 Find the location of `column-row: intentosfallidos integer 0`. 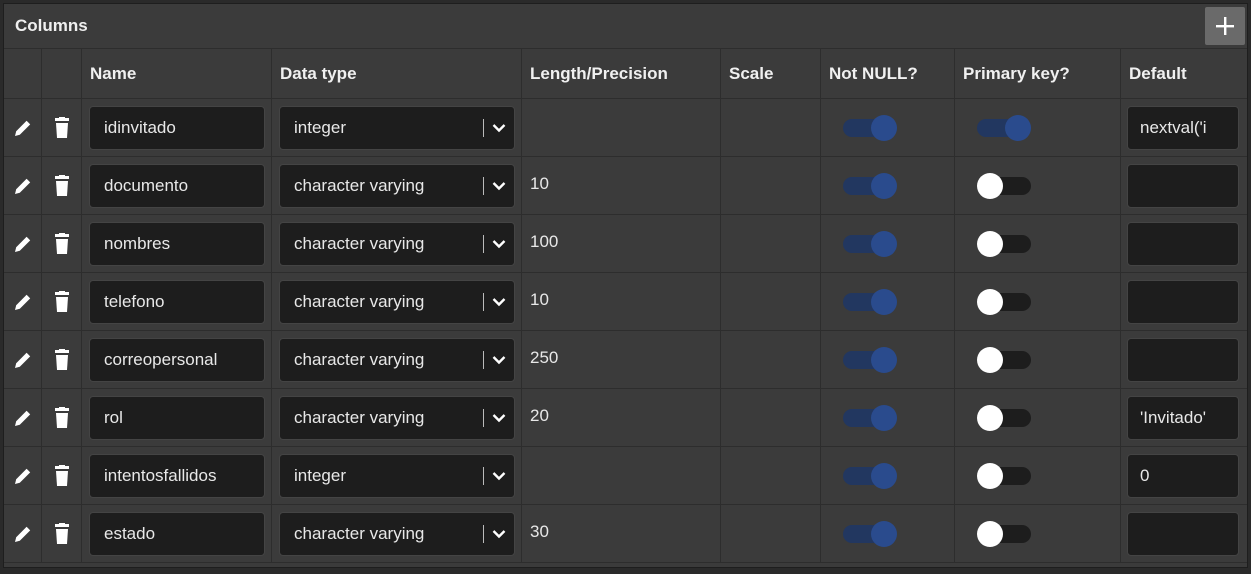

column-row: intentosfallidos integer 0 is located at coordinates (625, 476).